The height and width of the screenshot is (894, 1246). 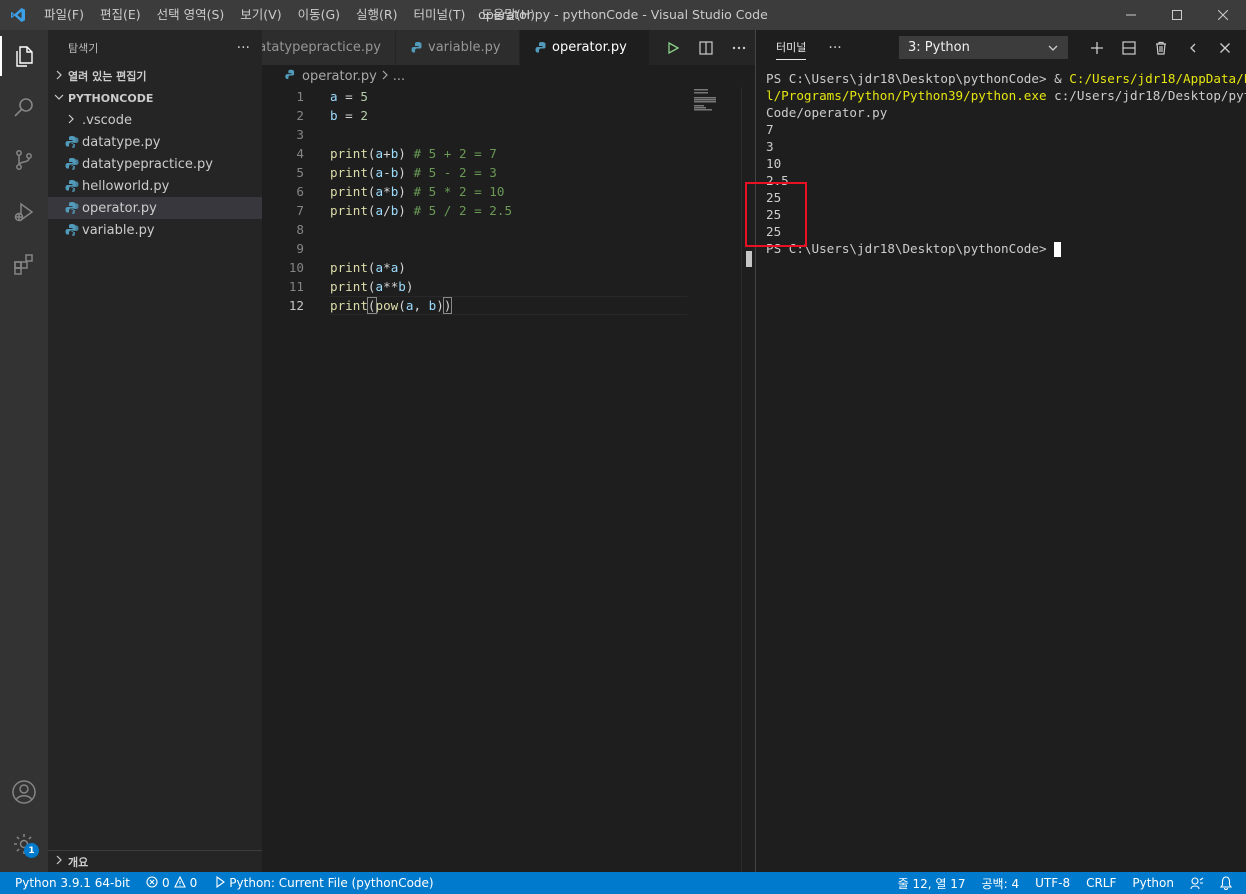 I want to click on output-line: 10, so click(x=774, y=163).